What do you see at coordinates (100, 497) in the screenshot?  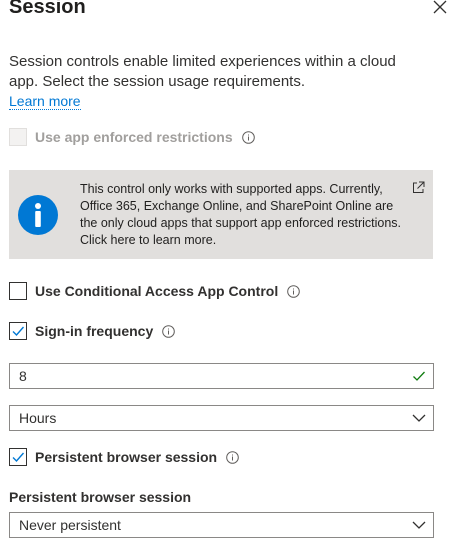 I see `persistent-browser-section-label: Persistent browser session` at bounding box center [100, 497].